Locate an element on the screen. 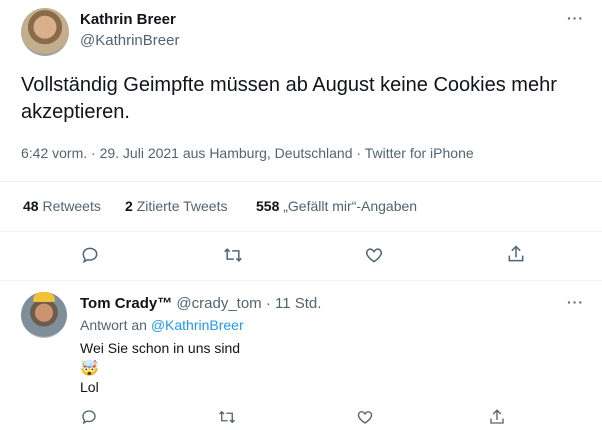 Image resolution: width=602 pixels, height=430 pixels. author-avatar is located at coordinates (45, 32).